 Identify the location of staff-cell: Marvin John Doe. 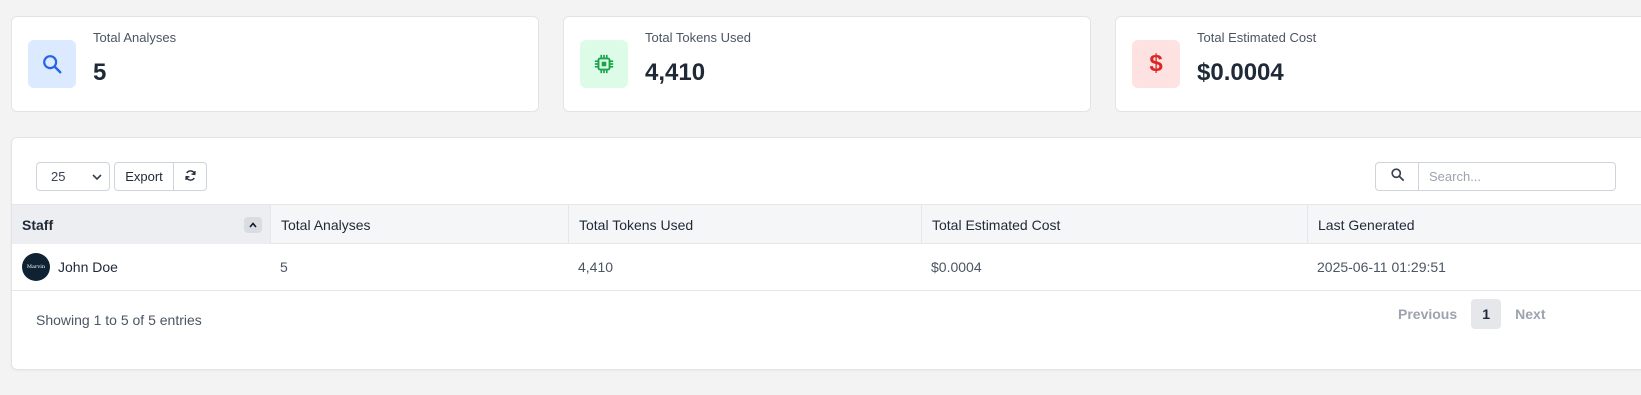
(141, 267).